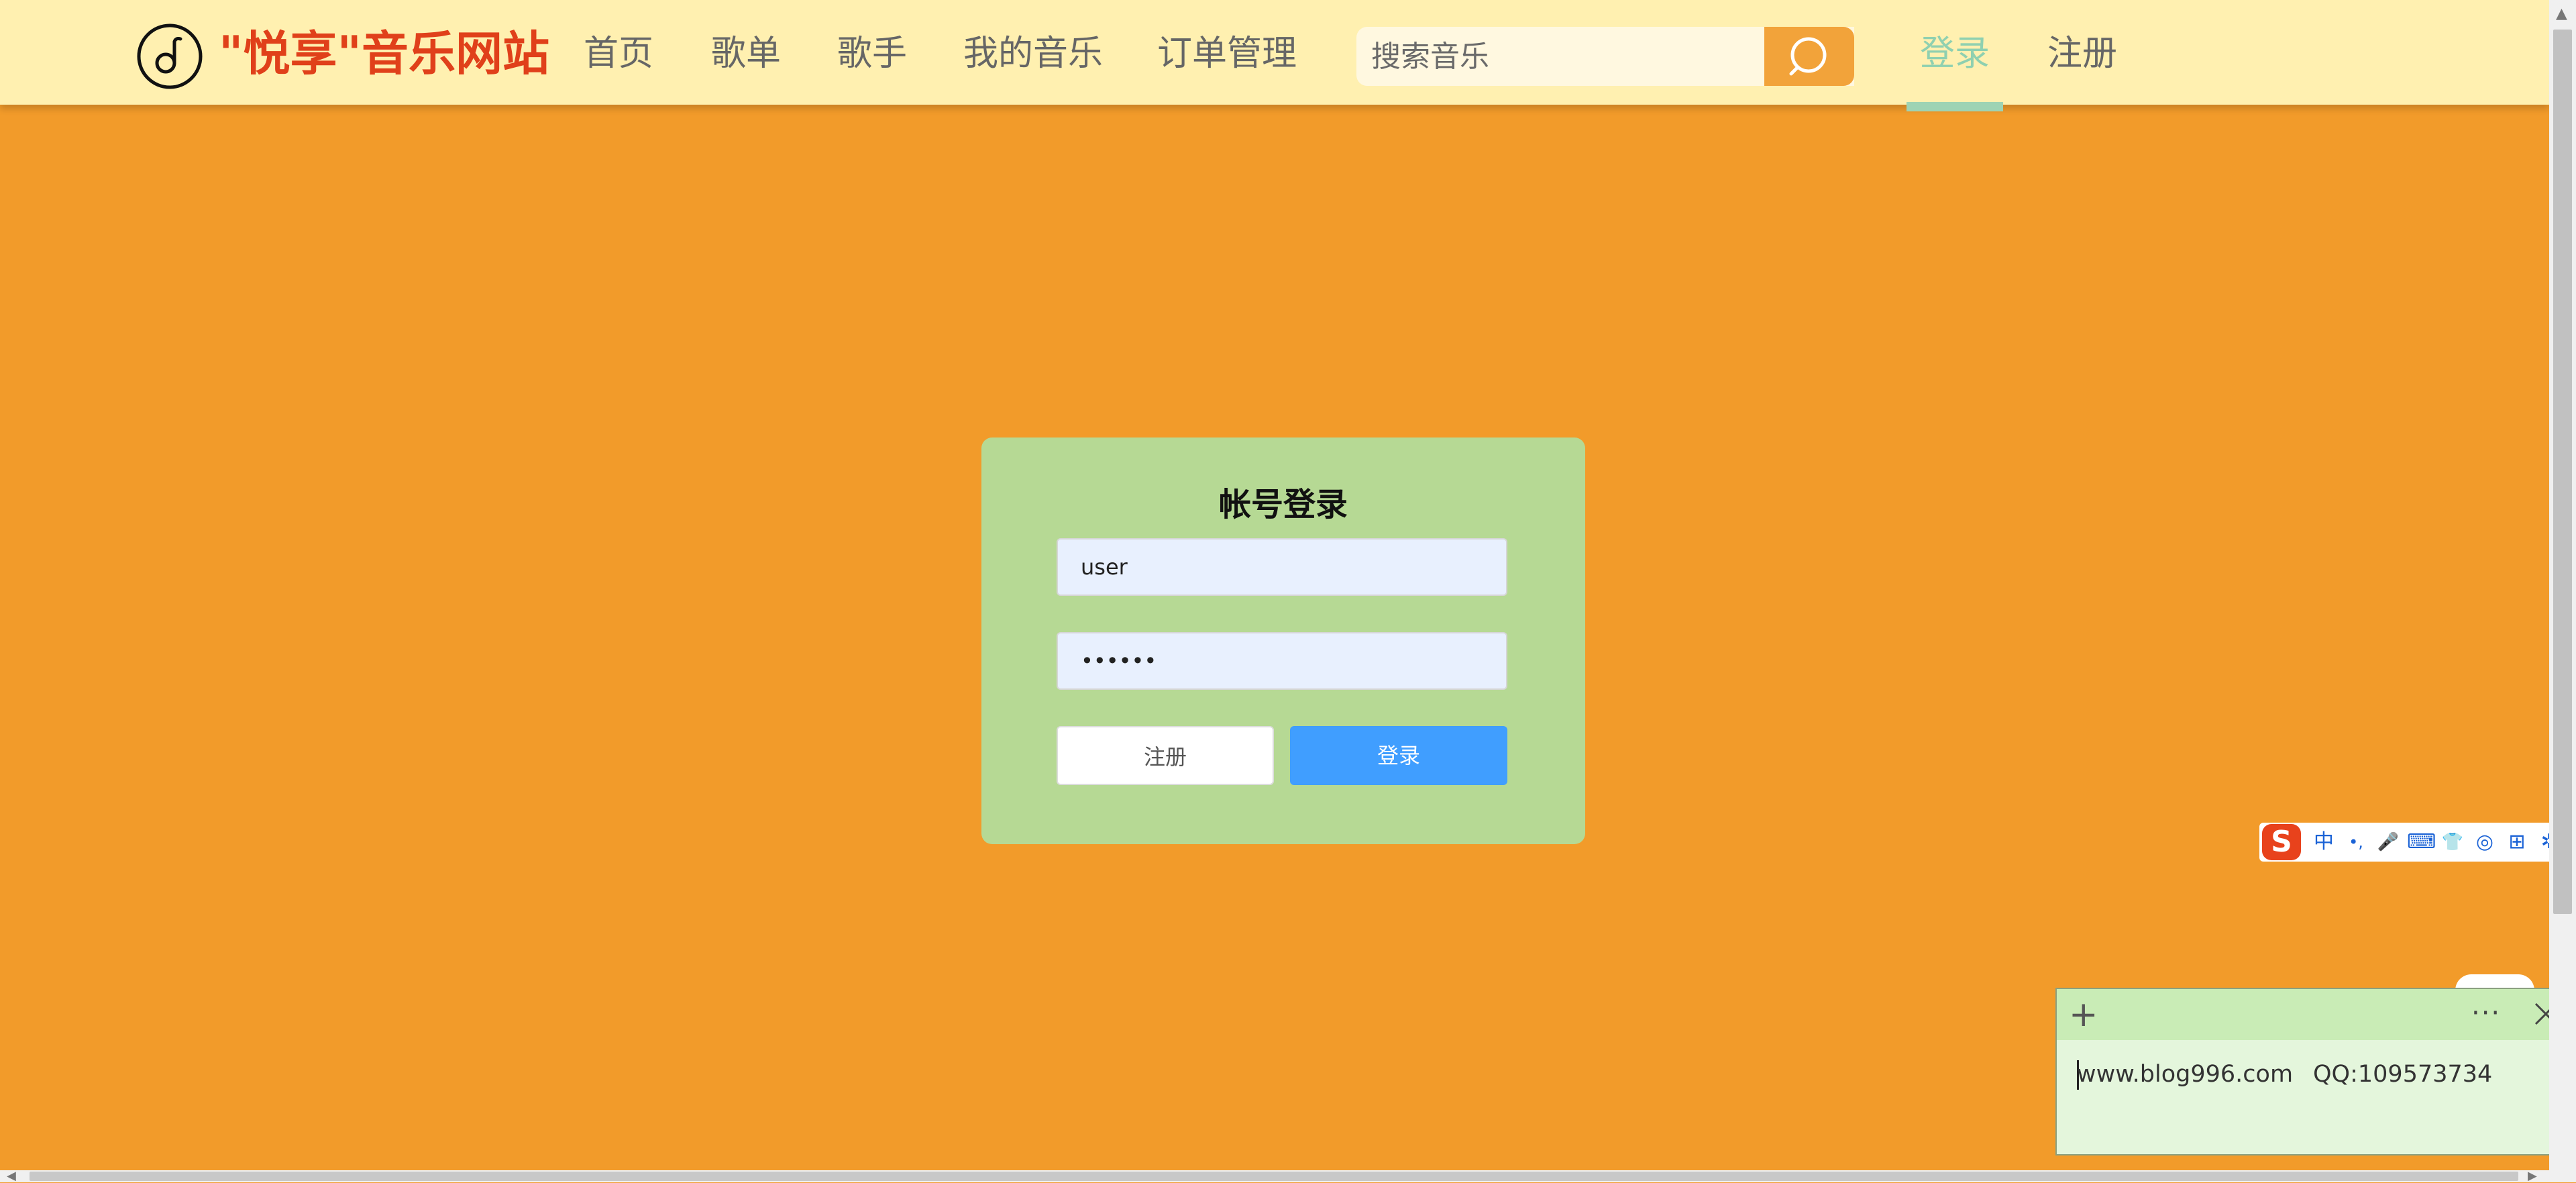 The width and height of the screenshot is (2576, 1183). What do you see at coordinates (1283, 504) in the screenshot?
I see `login-card-title: 帐号登录` at bounding box center [1283, 504].